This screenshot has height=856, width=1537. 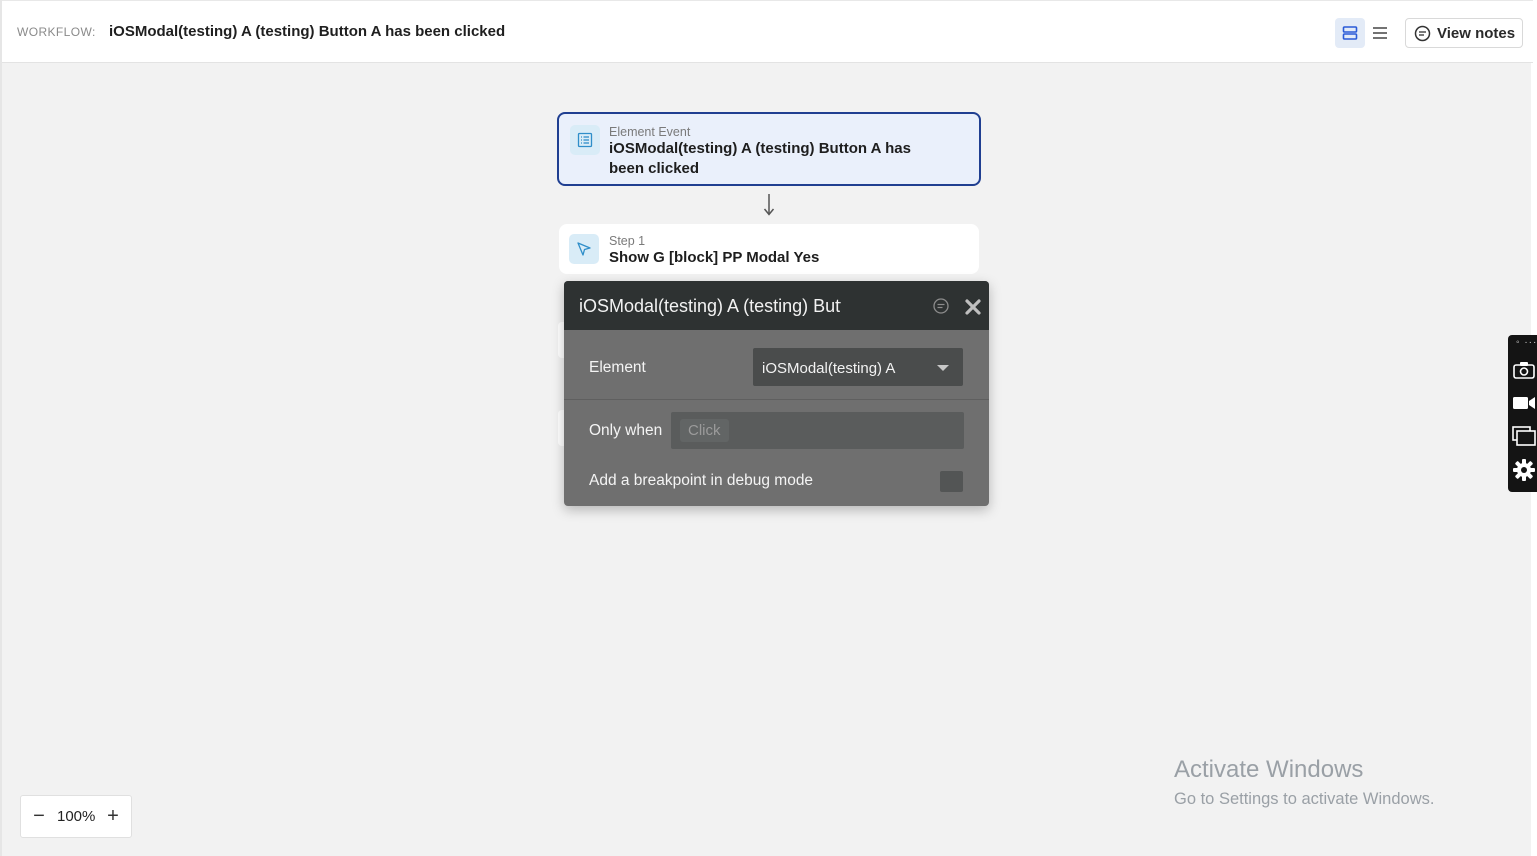 I want to click on card-view-icon, so click(x=1350, y=33).